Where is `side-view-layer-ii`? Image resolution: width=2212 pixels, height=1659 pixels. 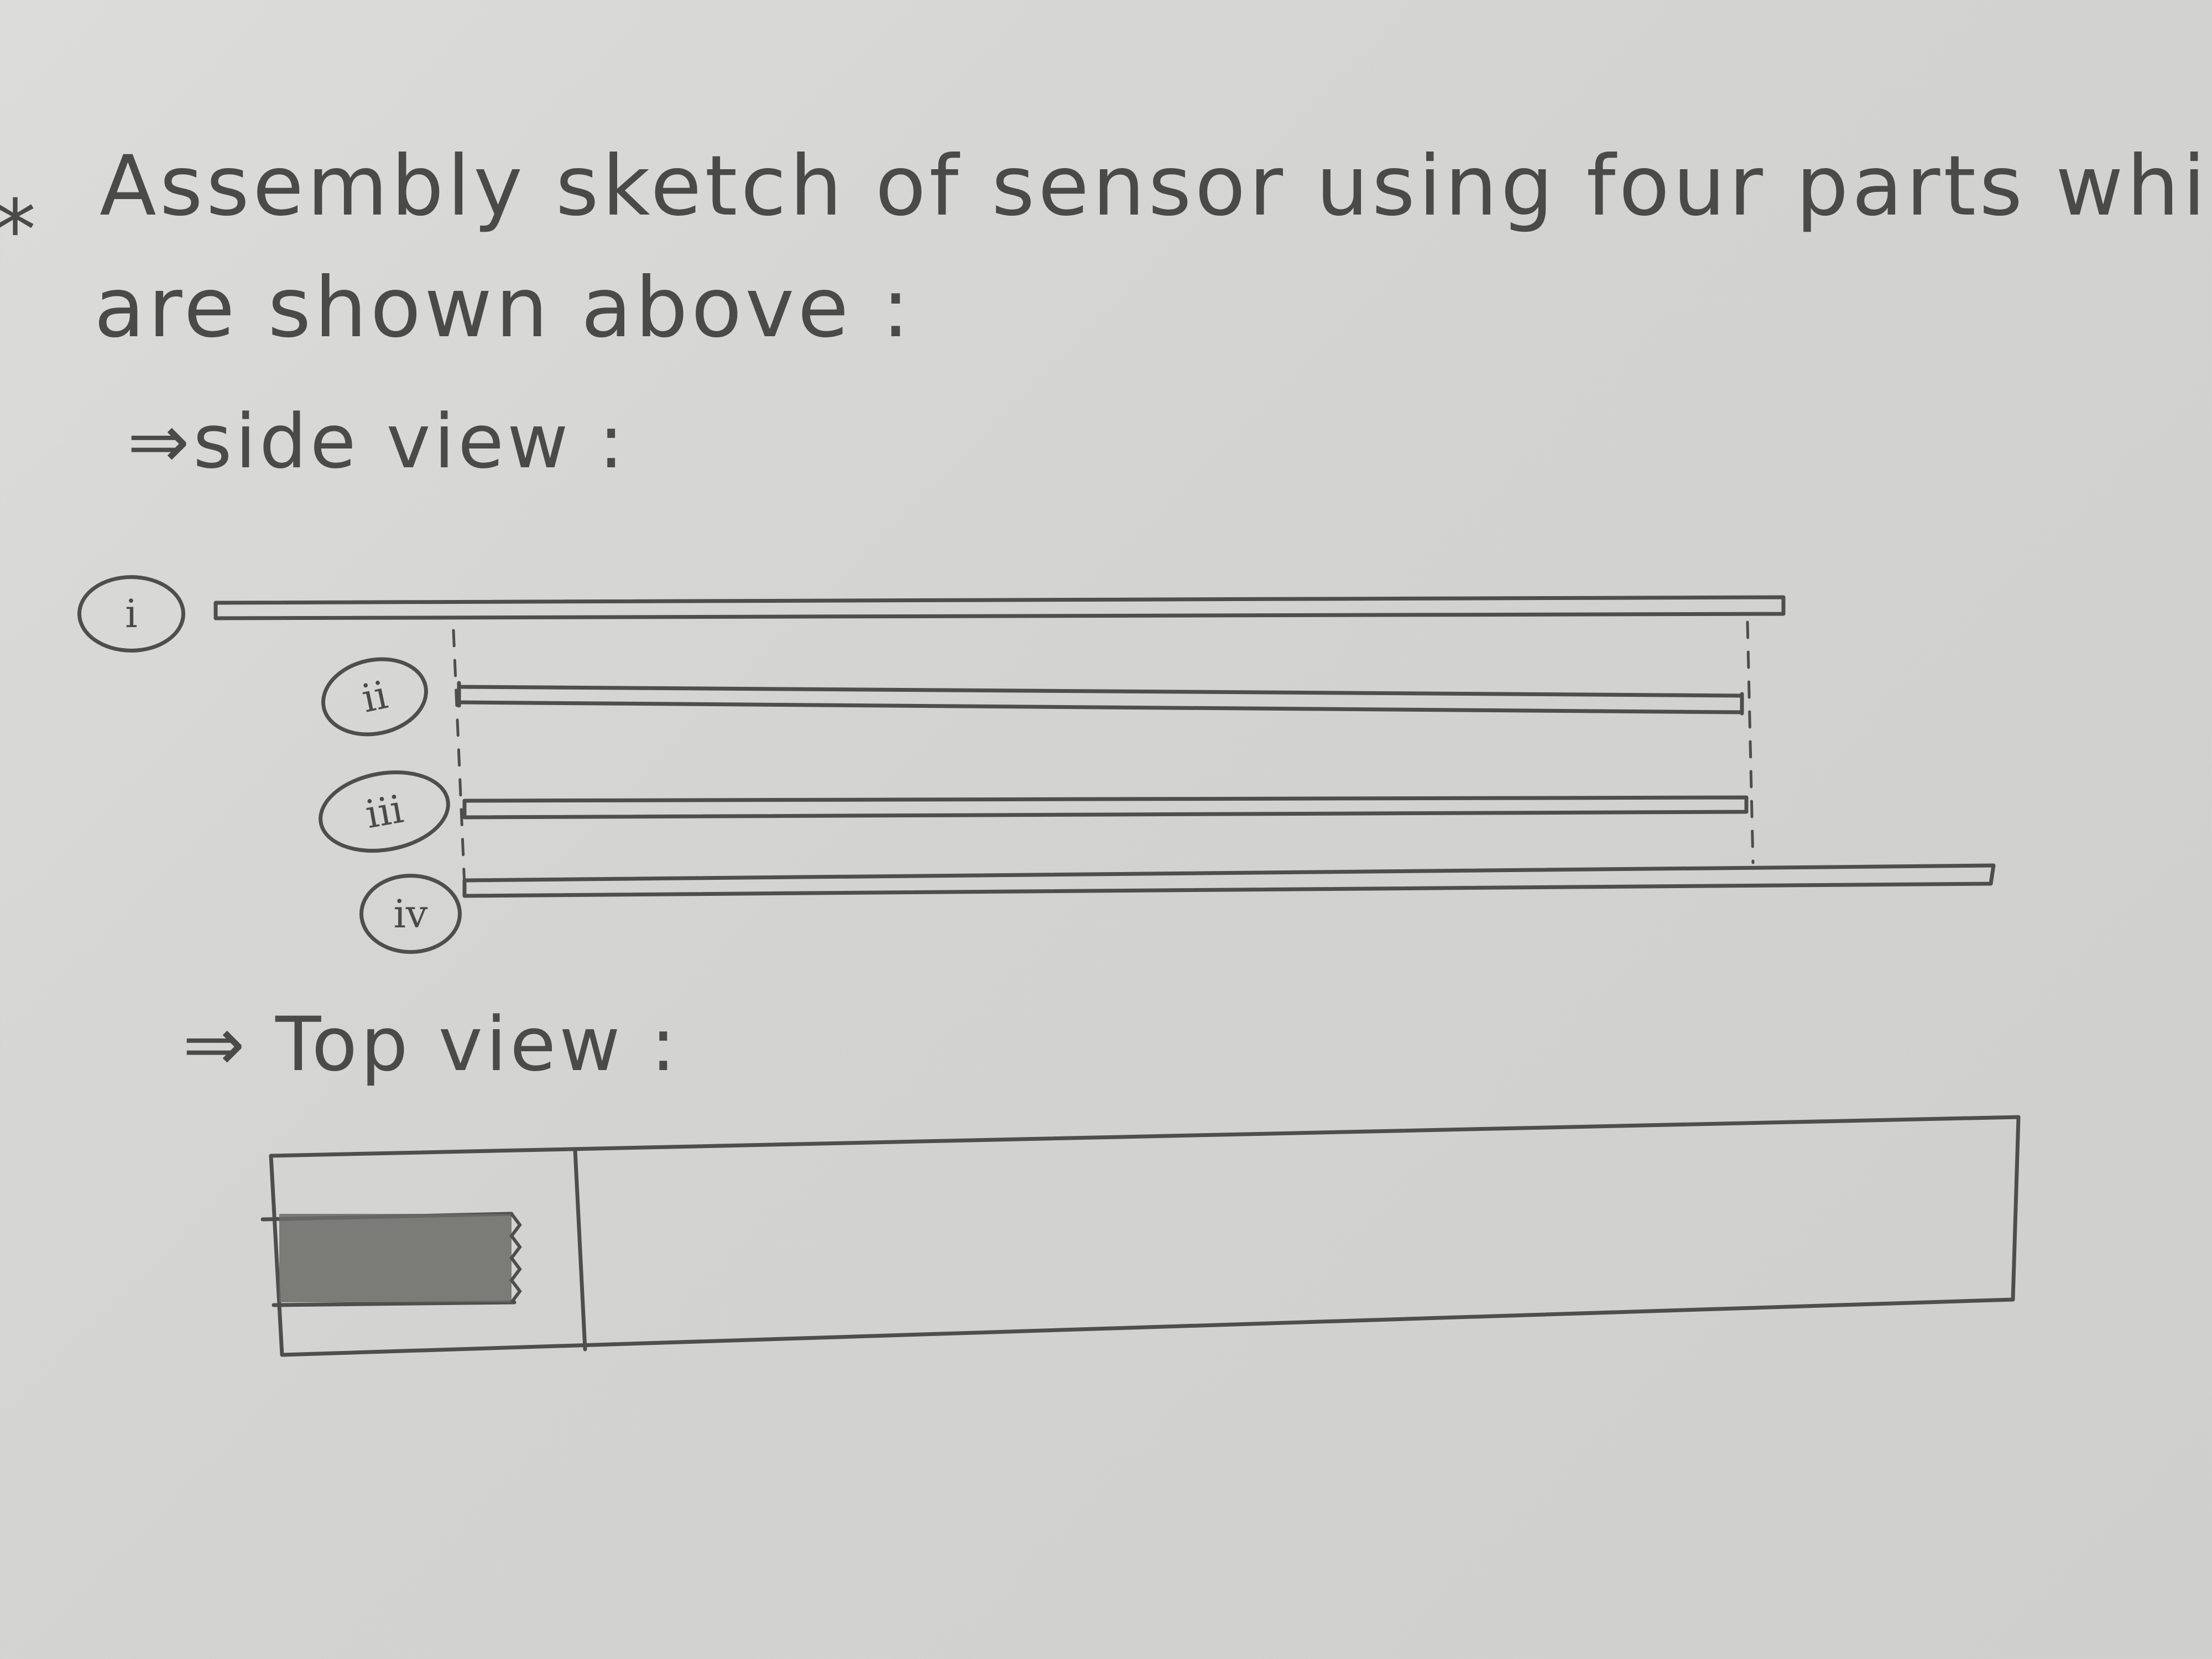 side-view-layer-ii is located at coordinates (1101, 699).